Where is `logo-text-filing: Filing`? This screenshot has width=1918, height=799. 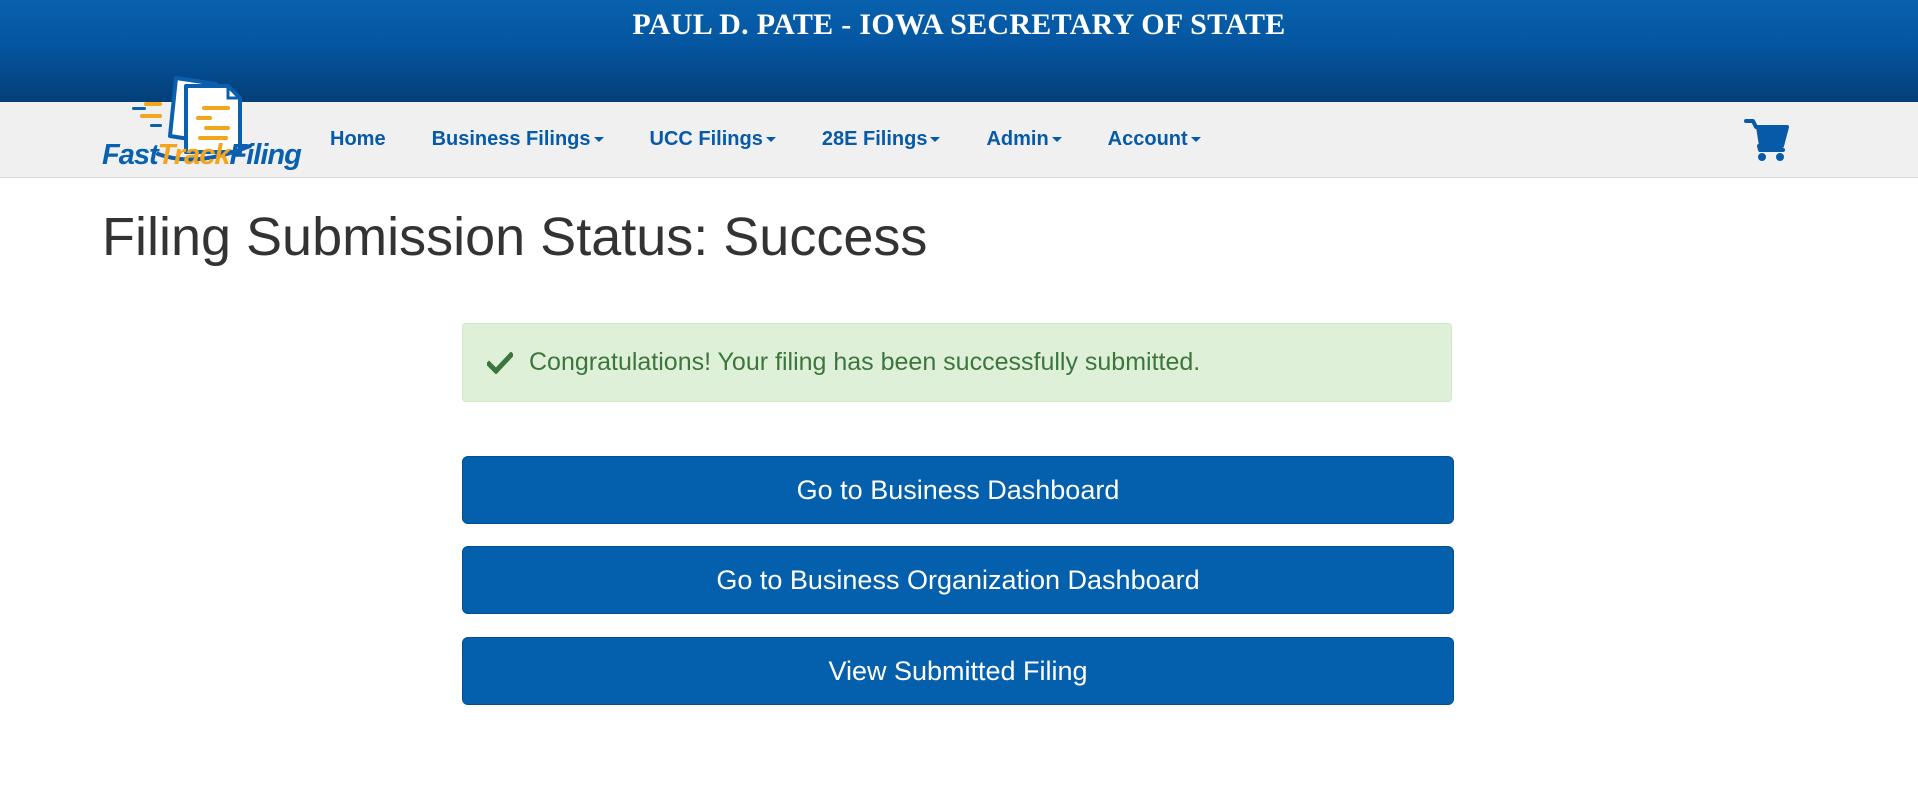 logo-text-filing: Filing is located at coordinates (265, 155).